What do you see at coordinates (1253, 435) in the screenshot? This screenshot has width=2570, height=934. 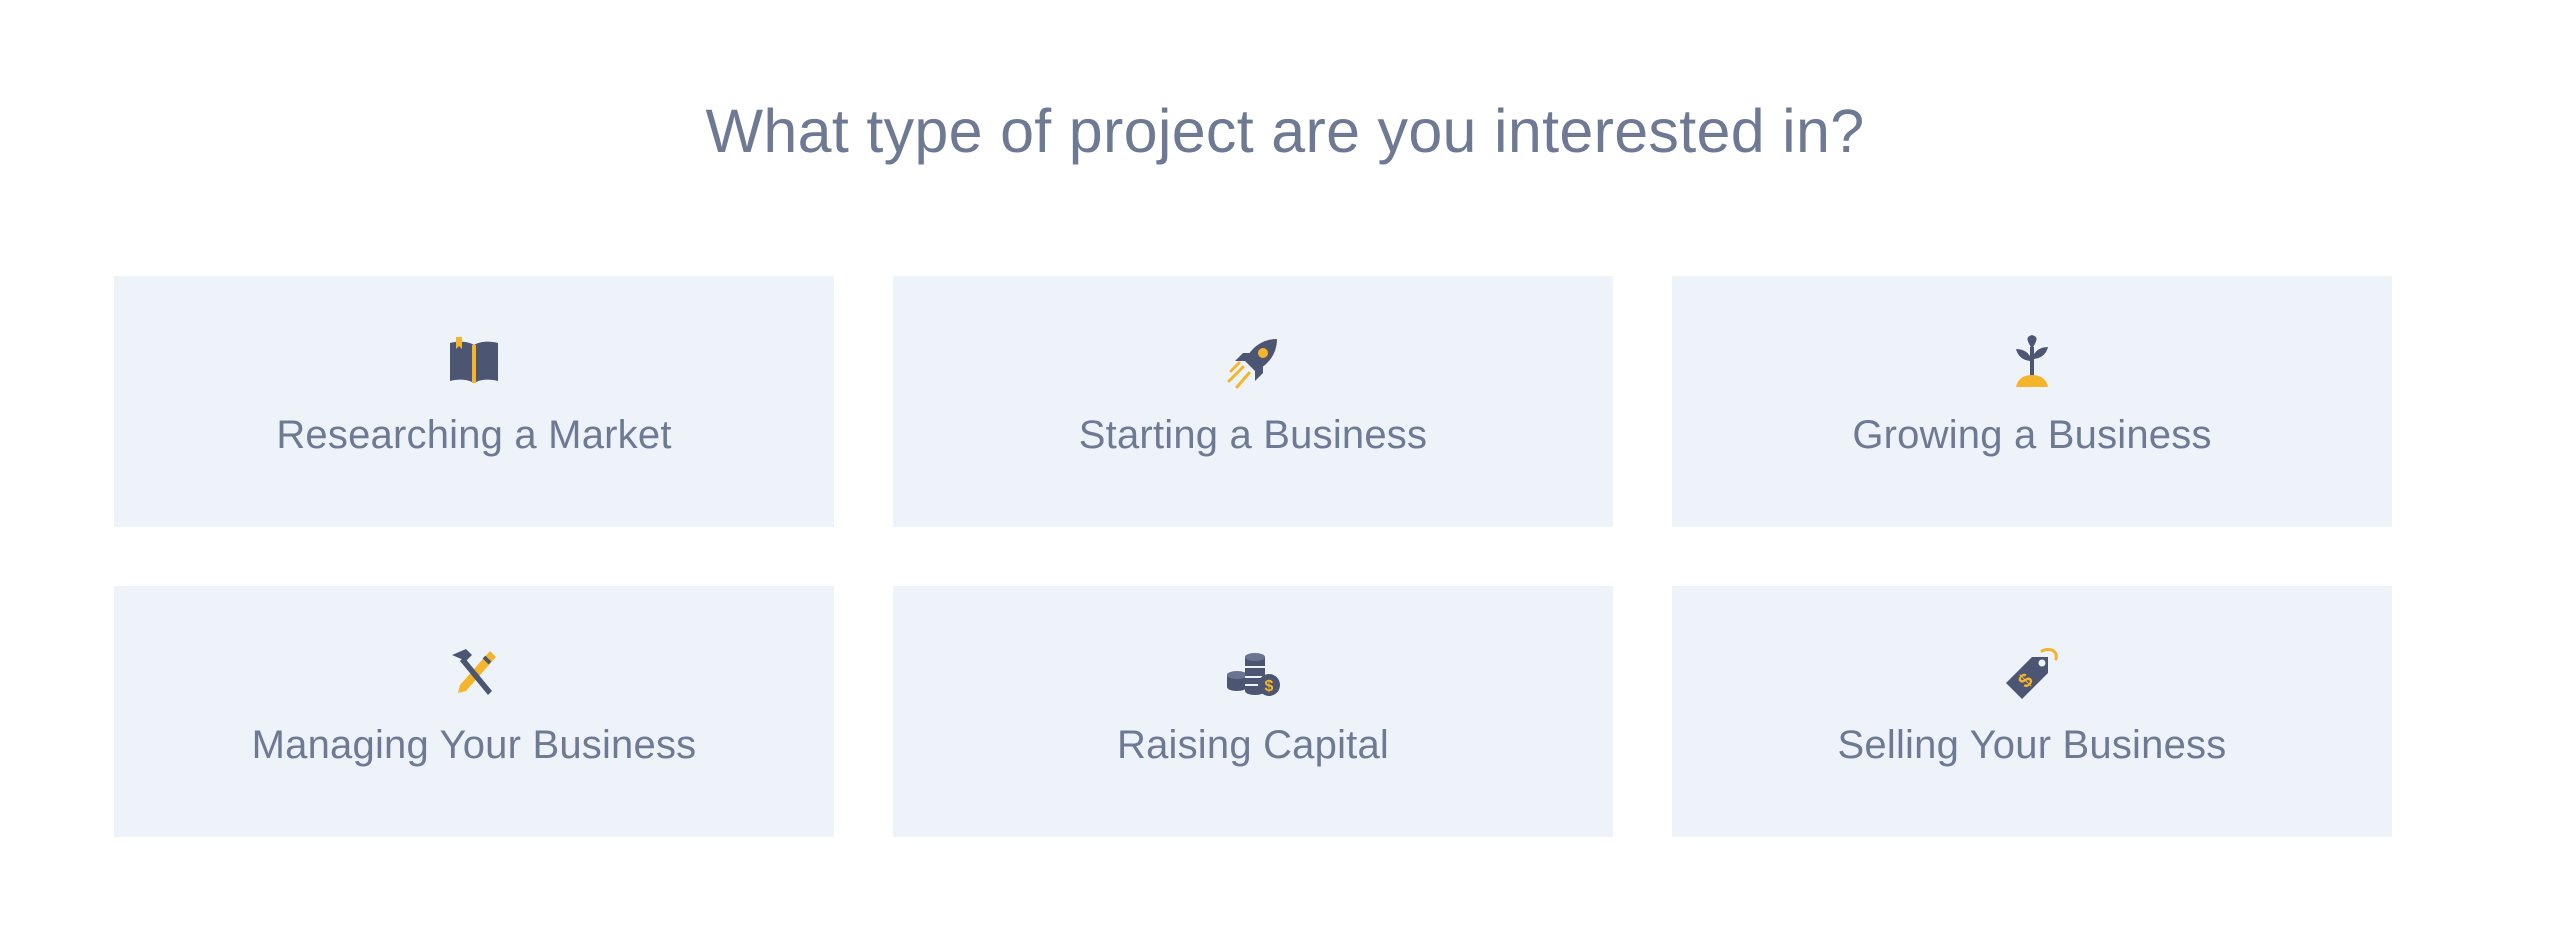 I see `option-label: Starting a Business` at bounding box center [1253, 435].